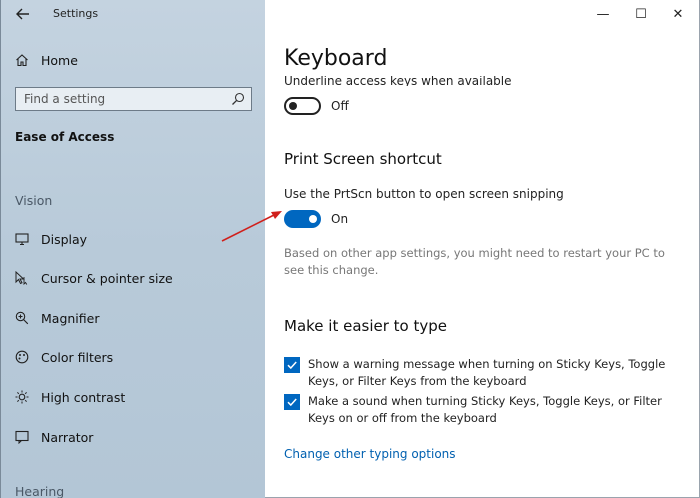  I want to click on toggle-state-label: On, so click(340, 219).